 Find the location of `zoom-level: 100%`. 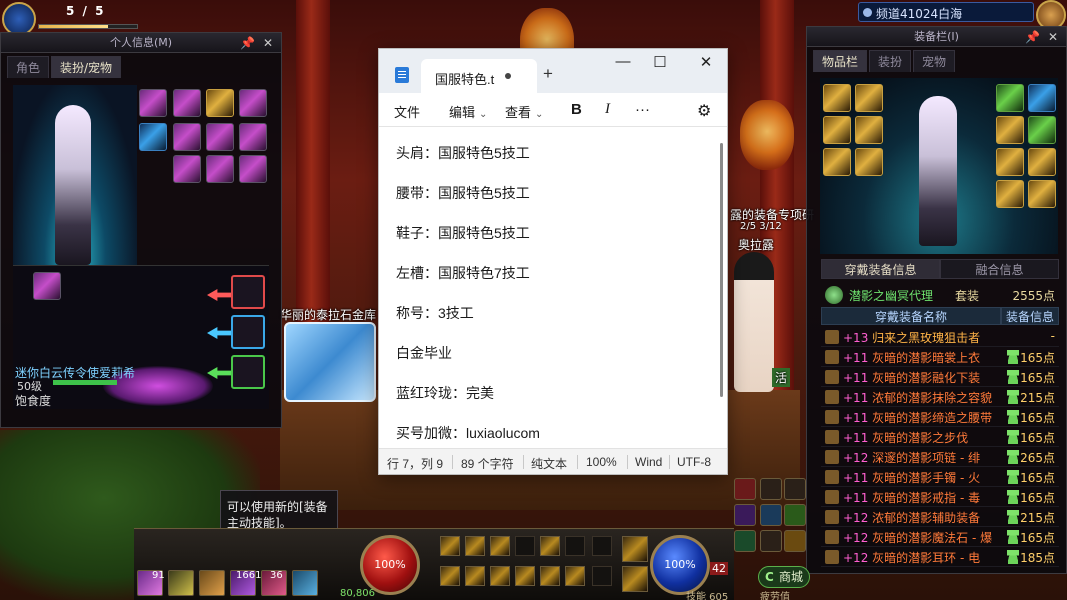

zoom-level: 100% is located at coordinates (601, 462).